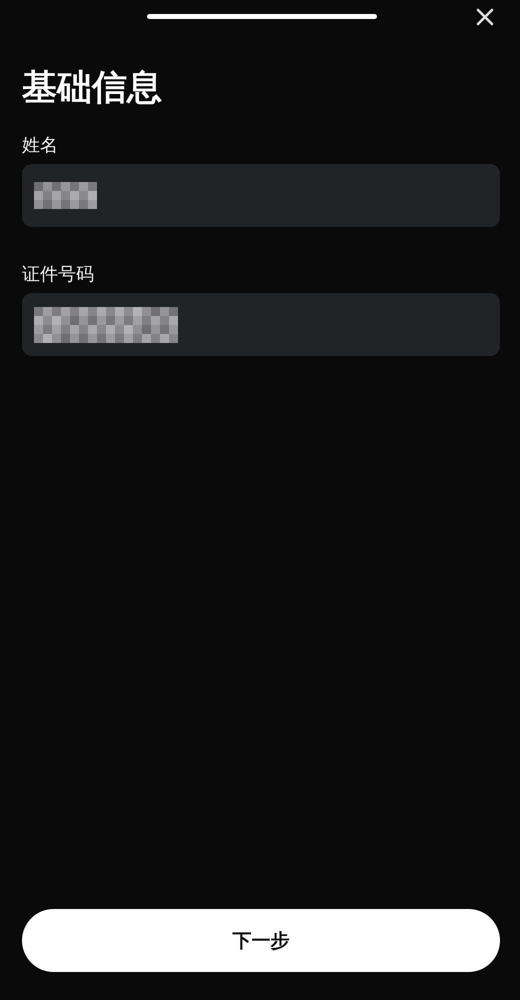  What do you see at coordinates (92, 88) in the screenshot?
I see `page-title: 基础信息` at bounding box center [92, 88].